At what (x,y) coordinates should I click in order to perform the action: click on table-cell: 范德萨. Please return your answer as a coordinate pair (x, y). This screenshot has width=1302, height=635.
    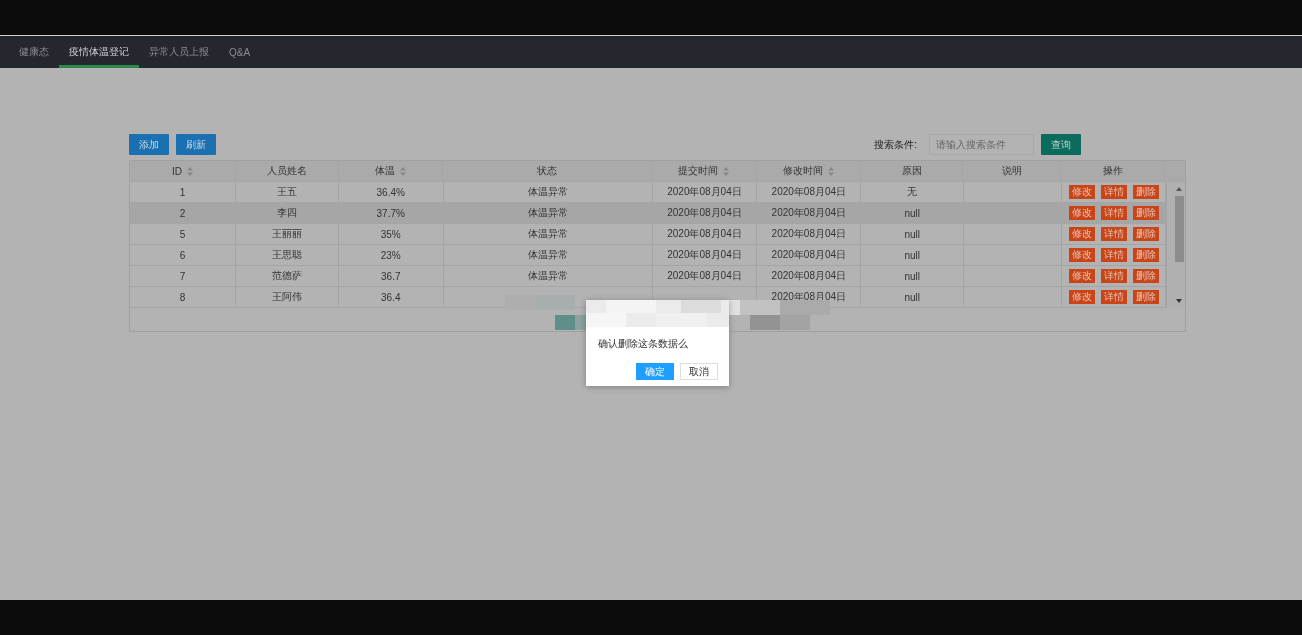
    Looking at the image, I should click on (286, 276).